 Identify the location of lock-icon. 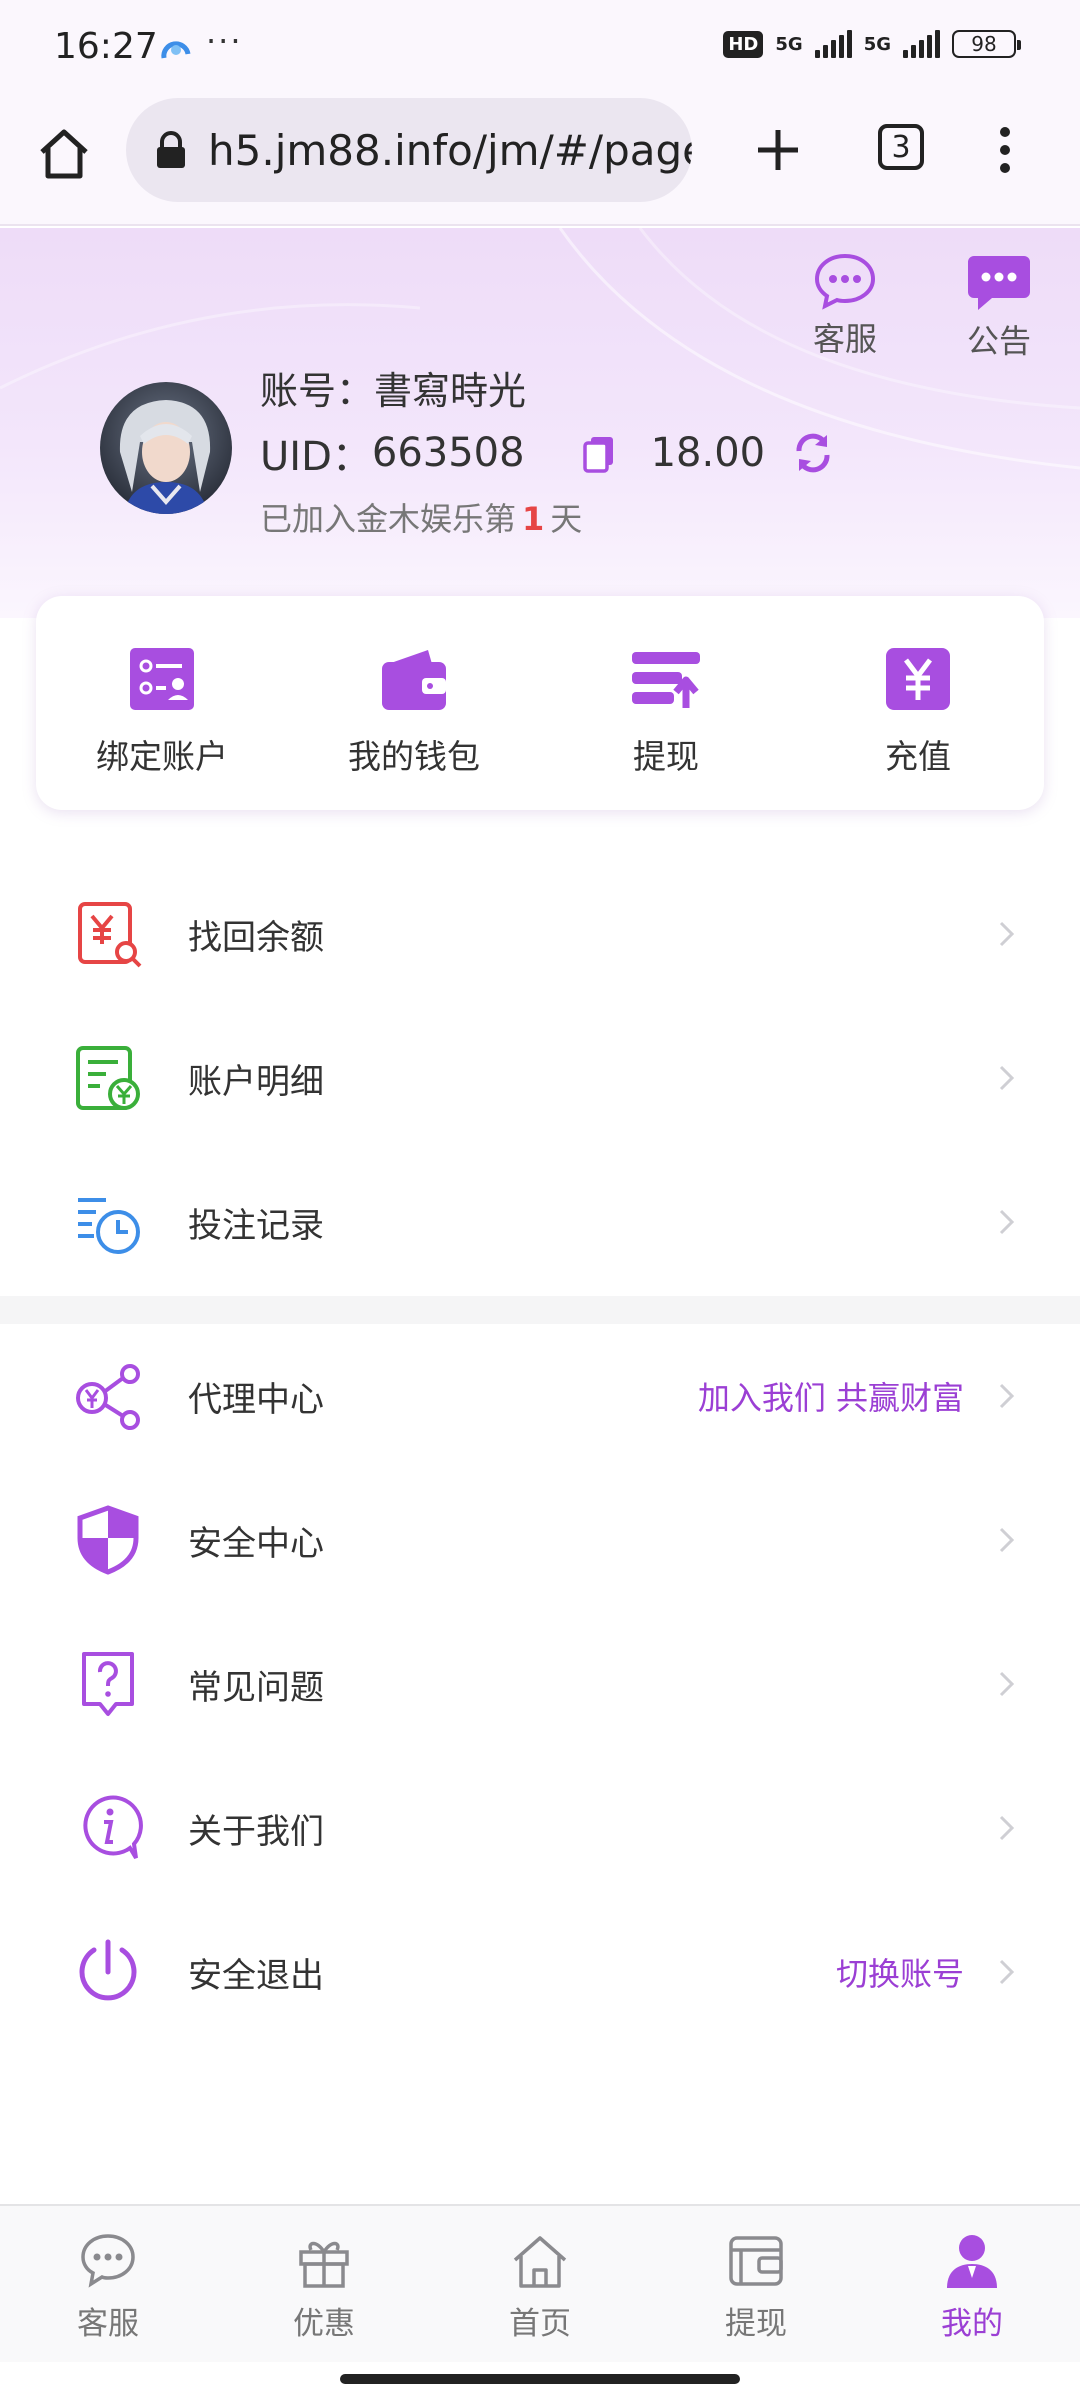
(171, 149).